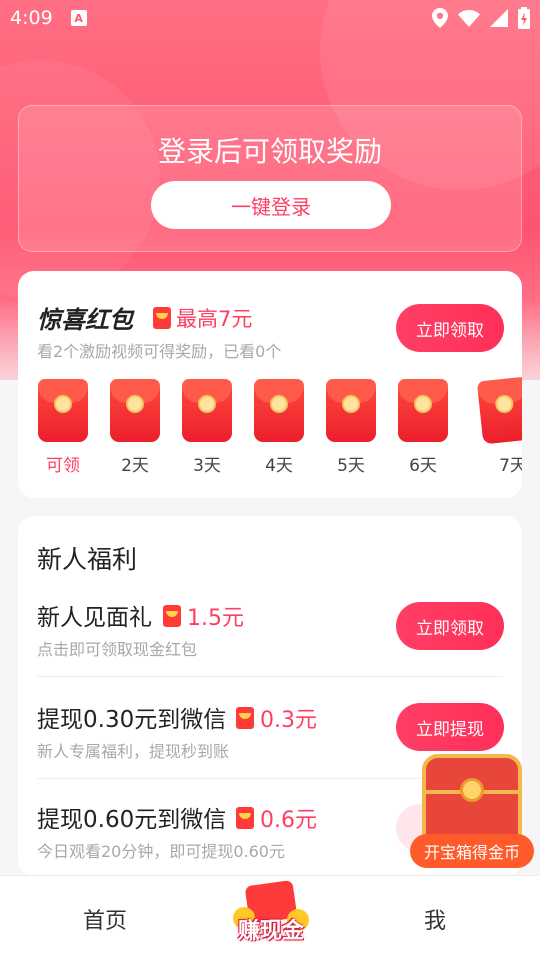  Describe the element at coordinates (524, 18) in the screenshot. I see `battery-charging-icon` at that location.